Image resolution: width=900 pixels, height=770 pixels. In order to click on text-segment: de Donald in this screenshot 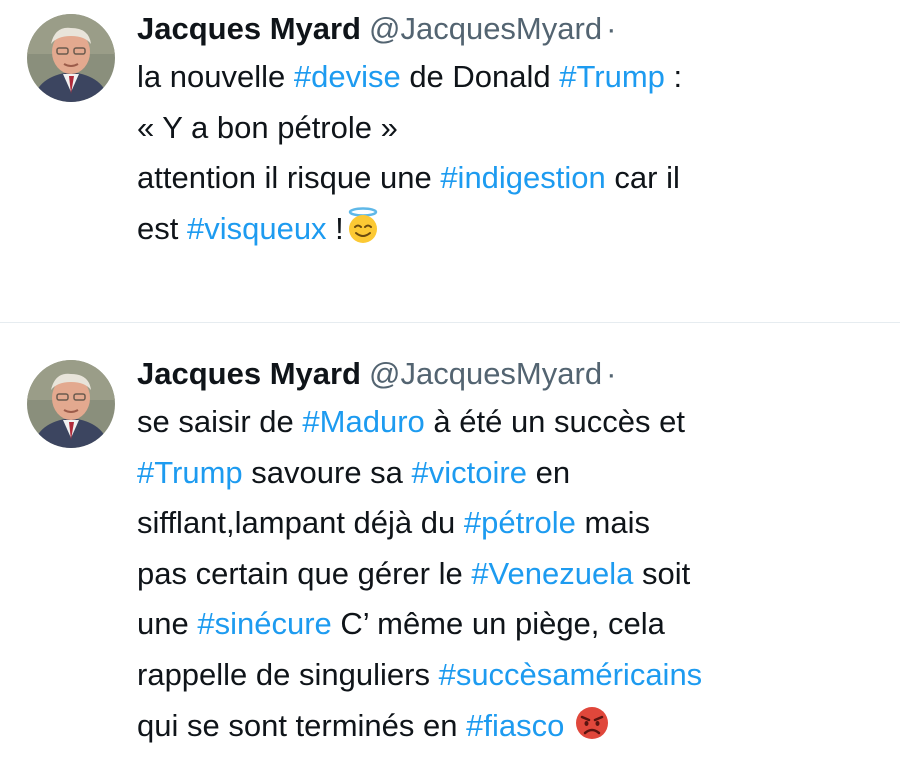, I will do `click(480, 76)`.